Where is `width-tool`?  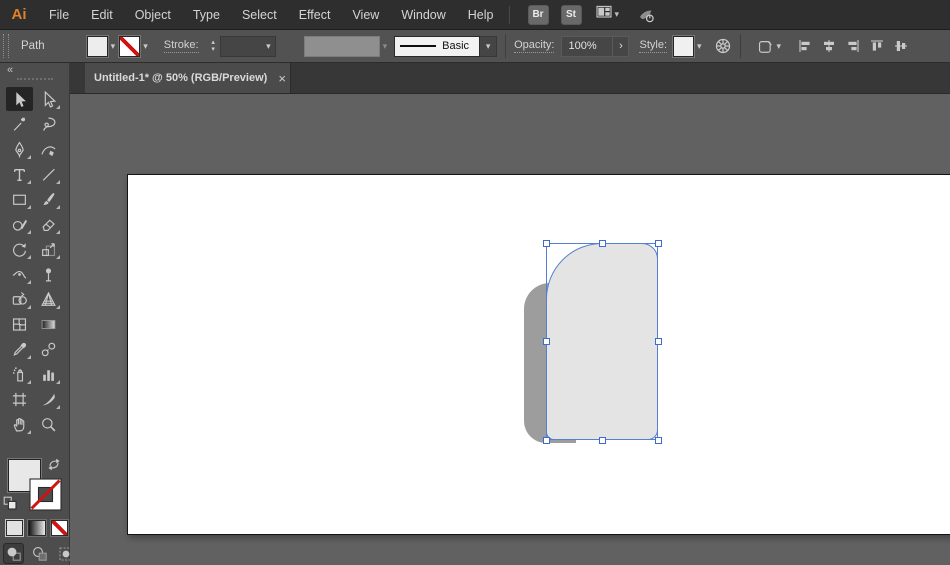 width-tool is located at coordinates (19, 274).